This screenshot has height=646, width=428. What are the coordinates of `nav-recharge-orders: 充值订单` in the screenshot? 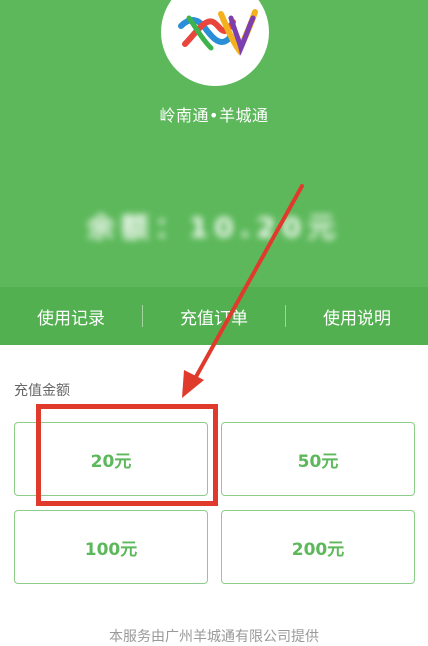 It's located at (214, 316).